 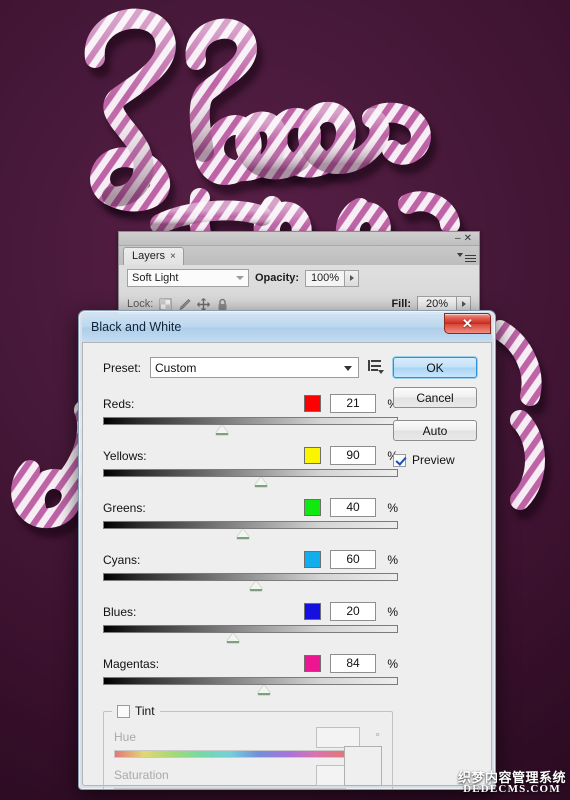 What do you see at coordinates (230, 754) in the screenshot?
I see `hue-slider` at bounding box center [230, 754].